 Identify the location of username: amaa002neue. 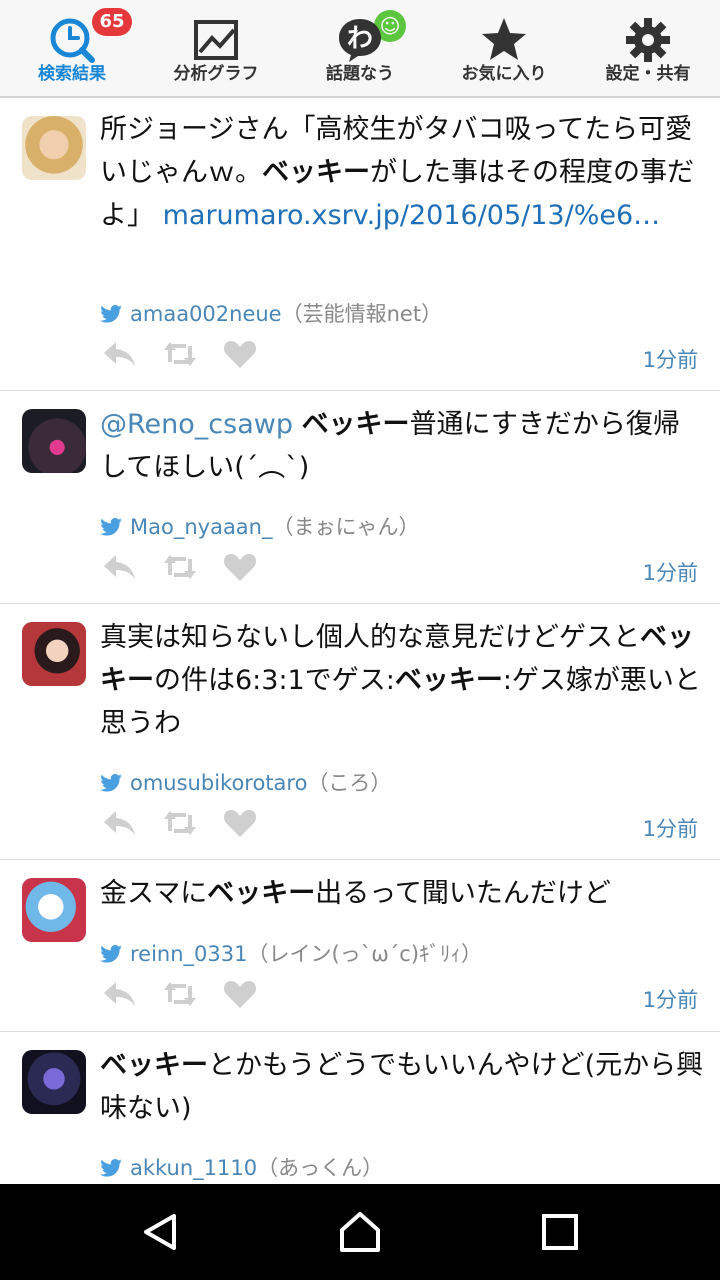
(206, 314).